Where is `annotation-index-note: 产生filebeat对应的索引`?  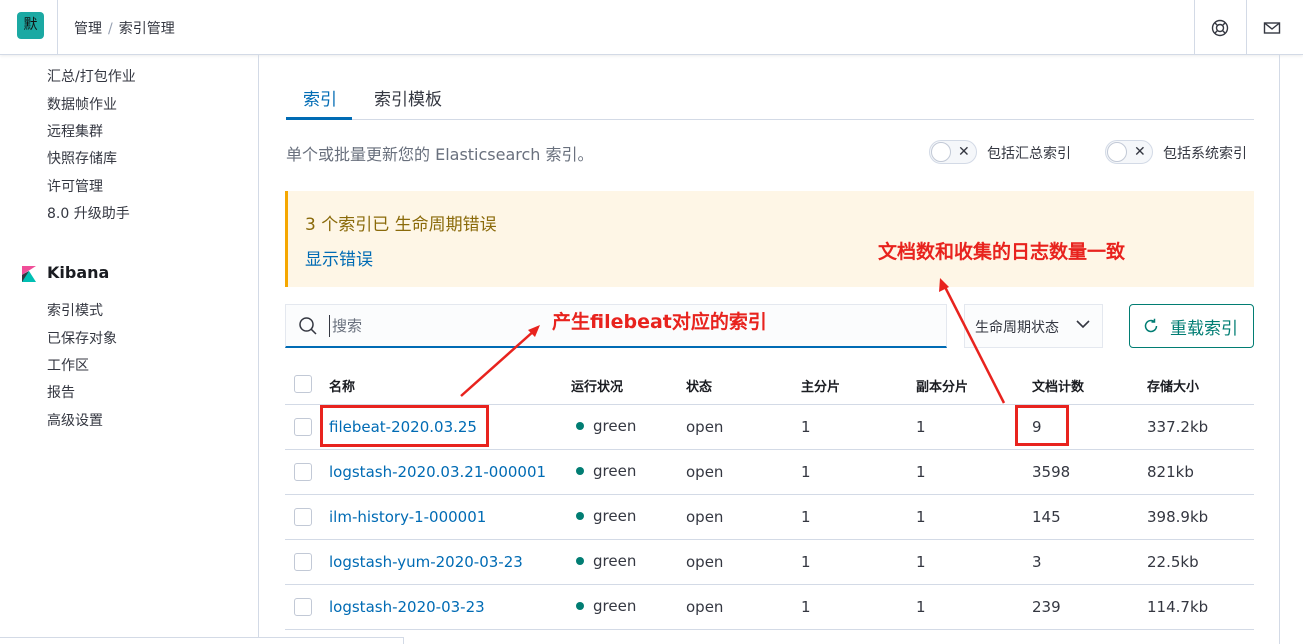 annotation-index-note: 产生filebeat对应的索引 is located at coordinates (659, 322).